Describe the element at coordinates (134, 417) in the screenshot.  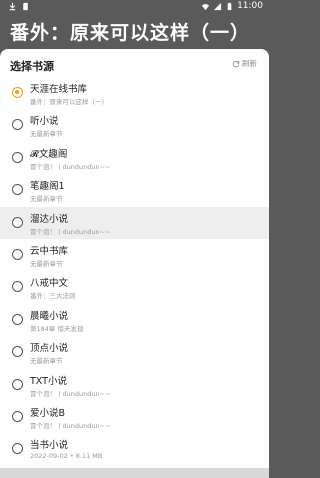
I see `source-item: 爱小说B 冒个泡！丨dundundun~~` at that location.